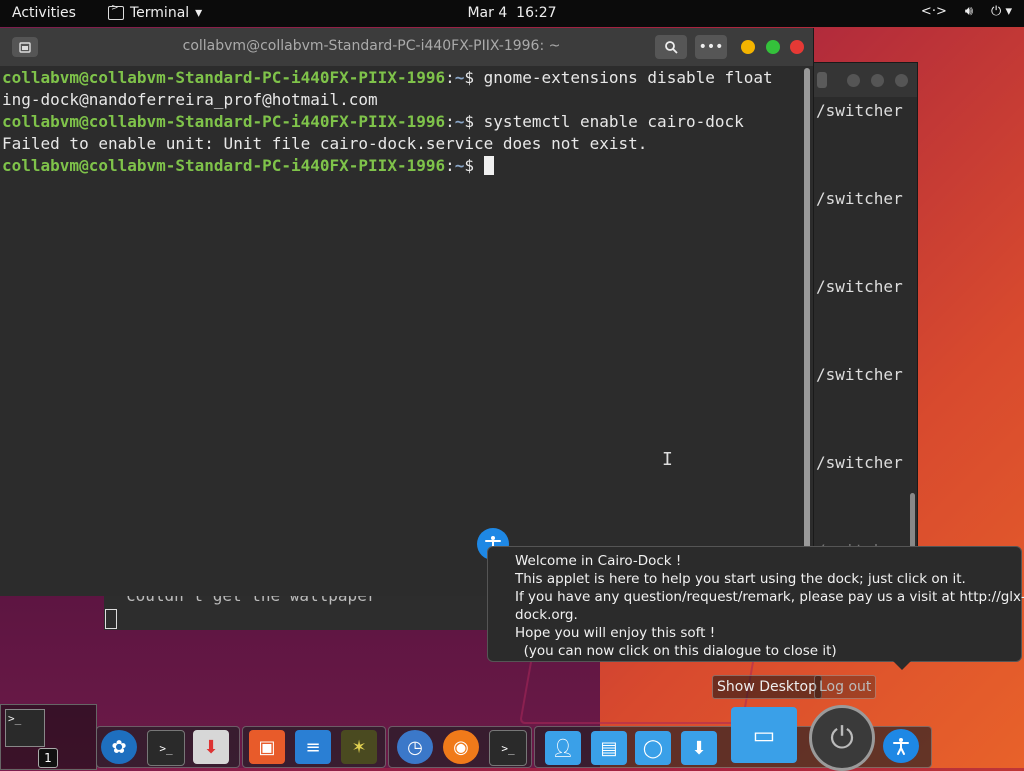 This screenshot has width=1024, height=771. I want to click on new-tab-button, so click(25, 47).